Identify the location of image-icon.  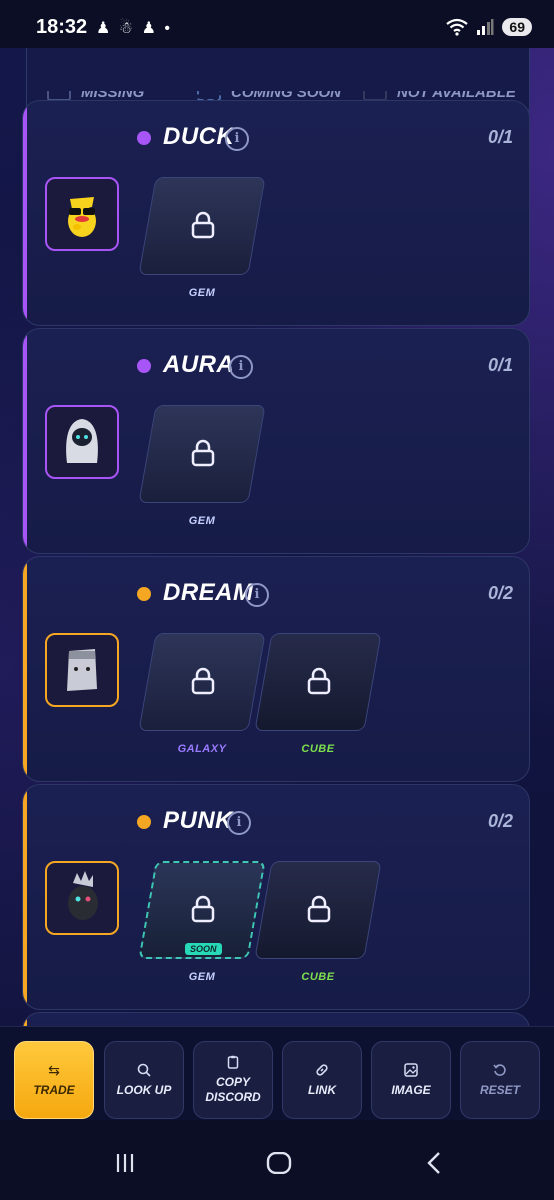
(411, 1069).